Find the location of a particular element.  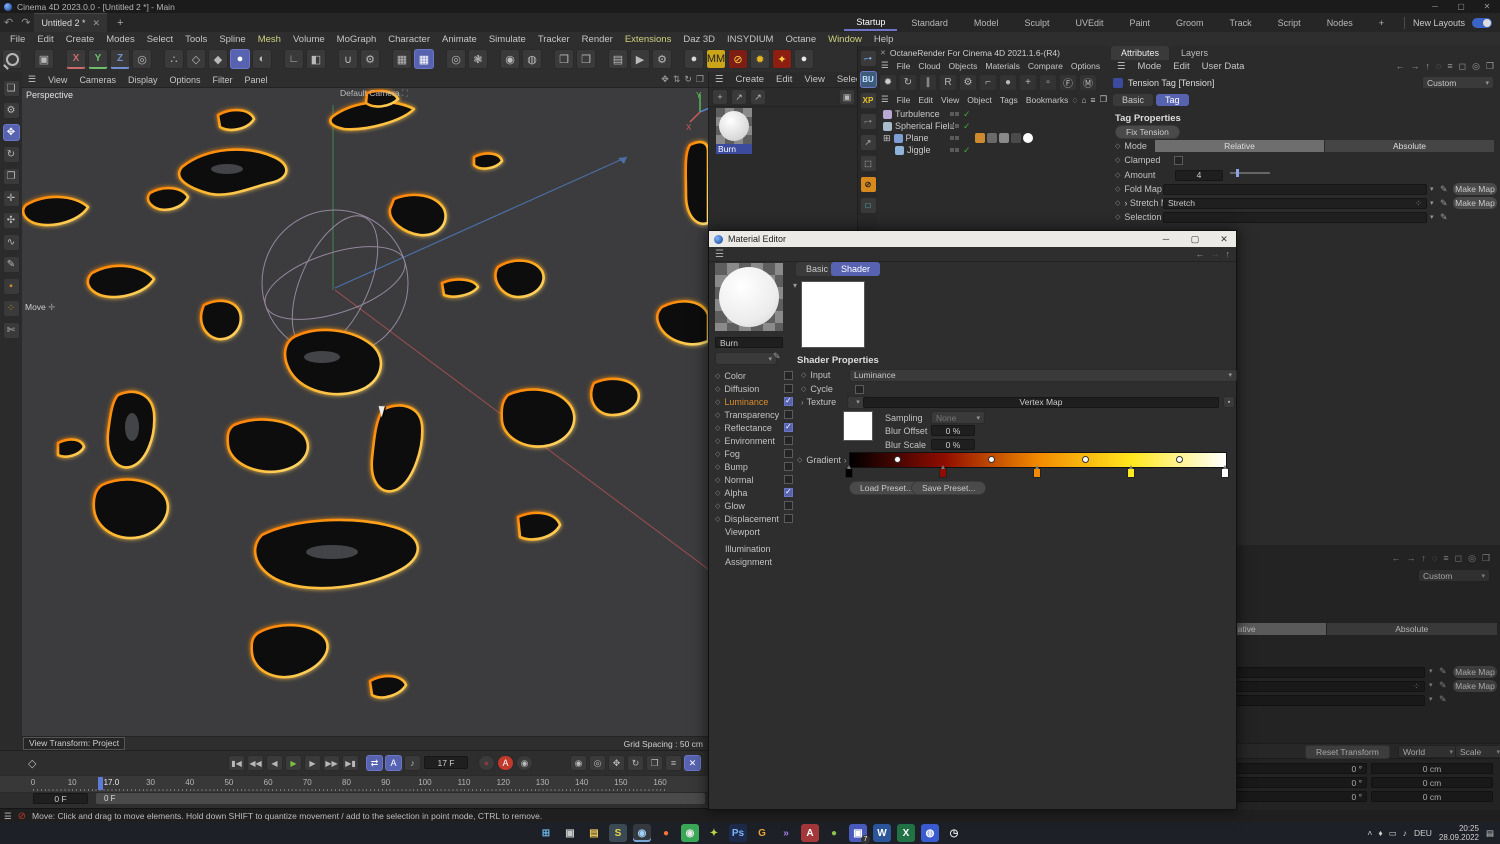

tab-layers: Layers is located at coordinates (1194, 53).